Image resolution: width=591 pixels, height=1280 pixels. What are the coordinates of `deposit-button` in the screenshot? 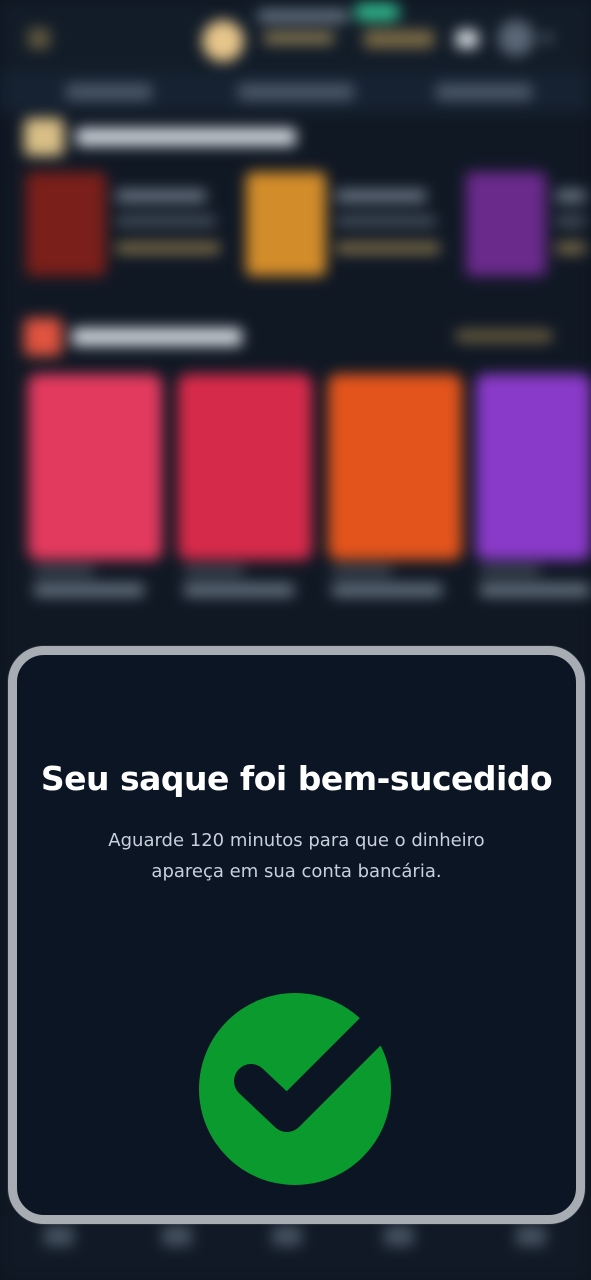 It's located at (399, 39).